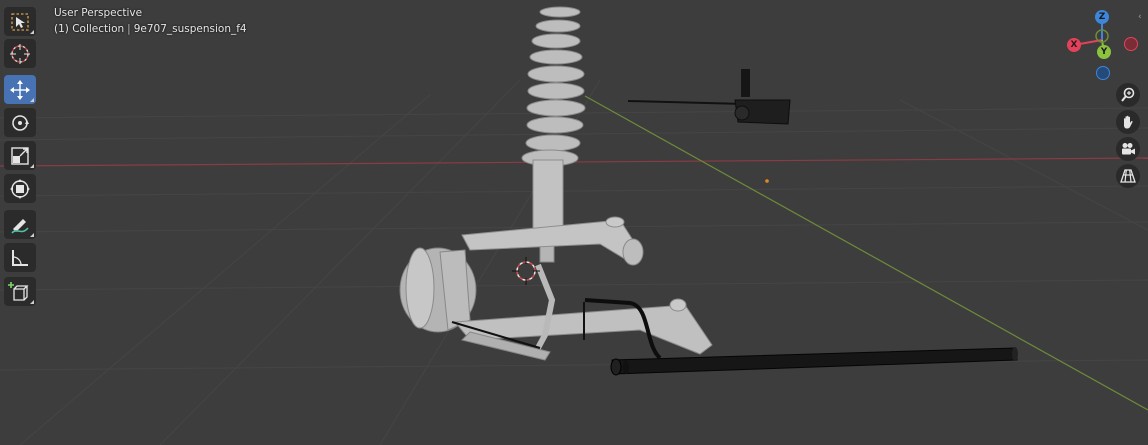 Image resolution: width=1148 pixels, height=445 pixels. I want to click on zoom-icon, so click(1128, 94).